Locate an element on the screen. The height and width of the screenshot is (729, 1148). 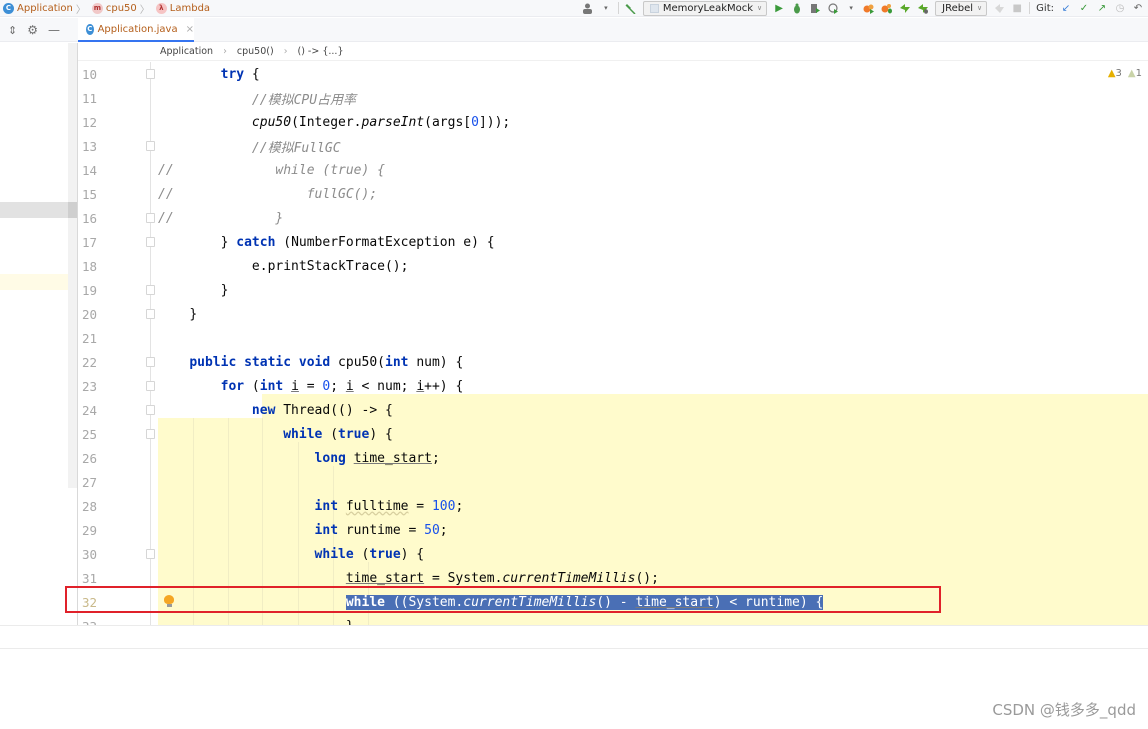
line-number: 31 is located at coordinates (97, 578).